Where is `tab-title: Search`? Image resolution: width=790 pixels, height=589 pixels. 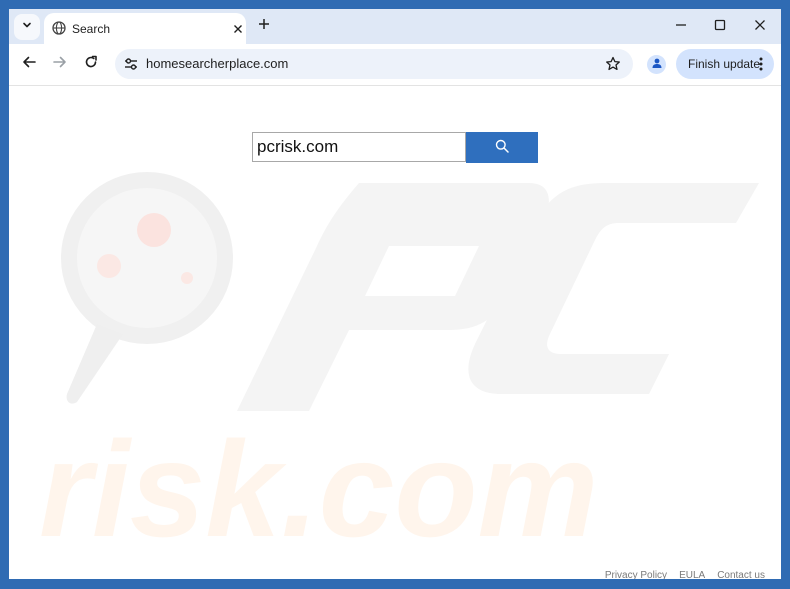 tab-title: Search is located at coordinates (91, 29).